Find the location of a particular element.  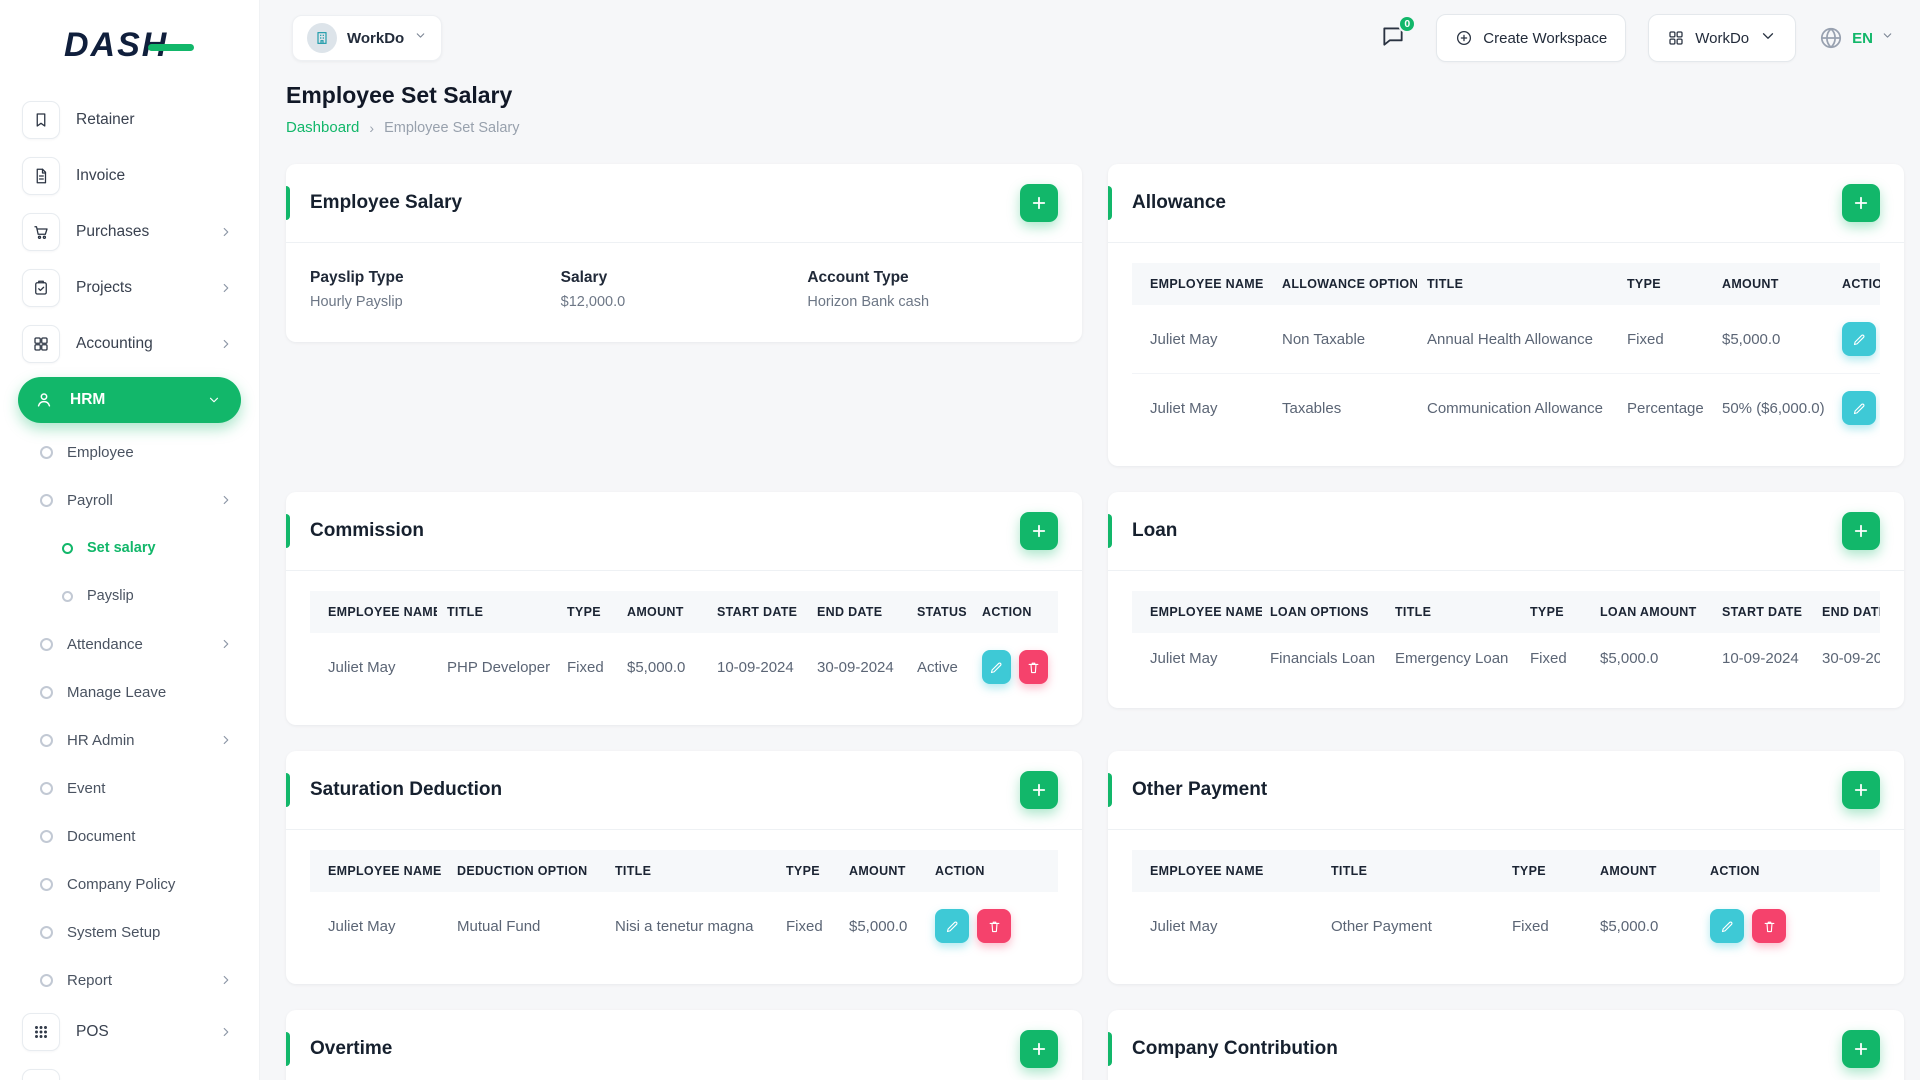

add-commission-button is located at coordinates (1039, 531).